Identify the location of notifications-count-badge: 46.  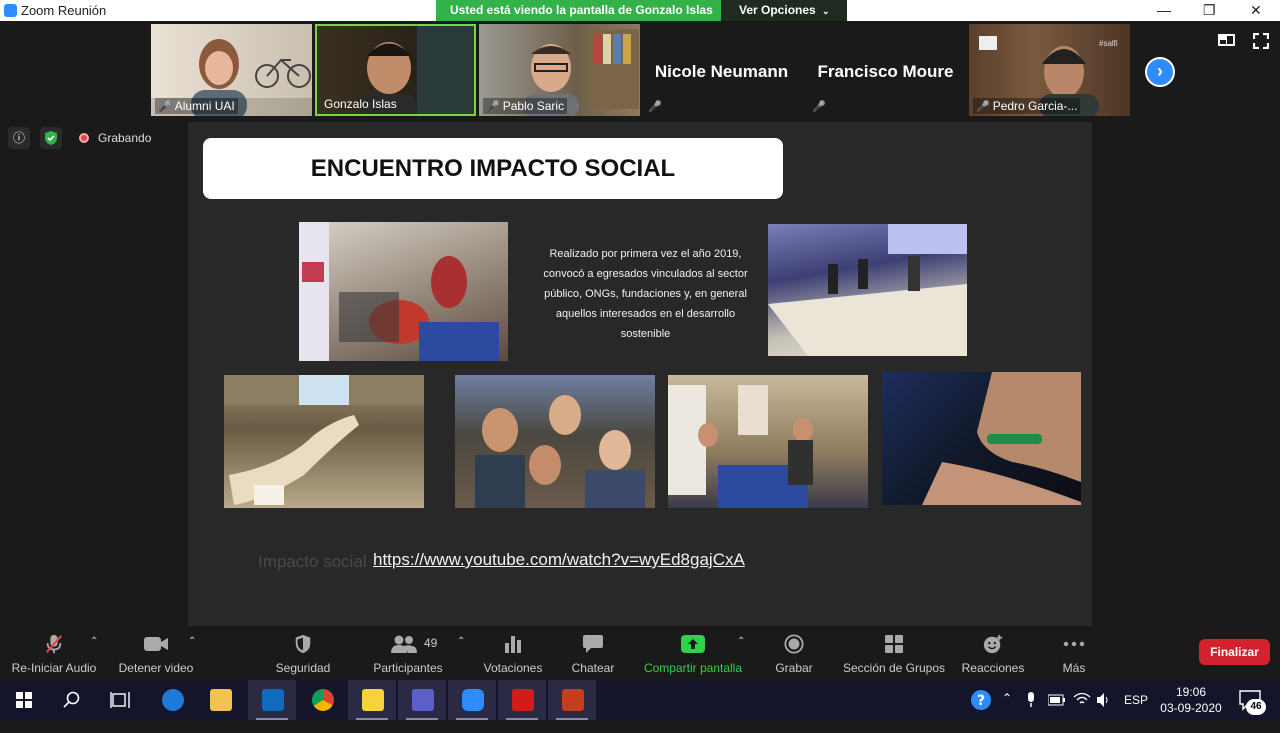
(1256, 707).